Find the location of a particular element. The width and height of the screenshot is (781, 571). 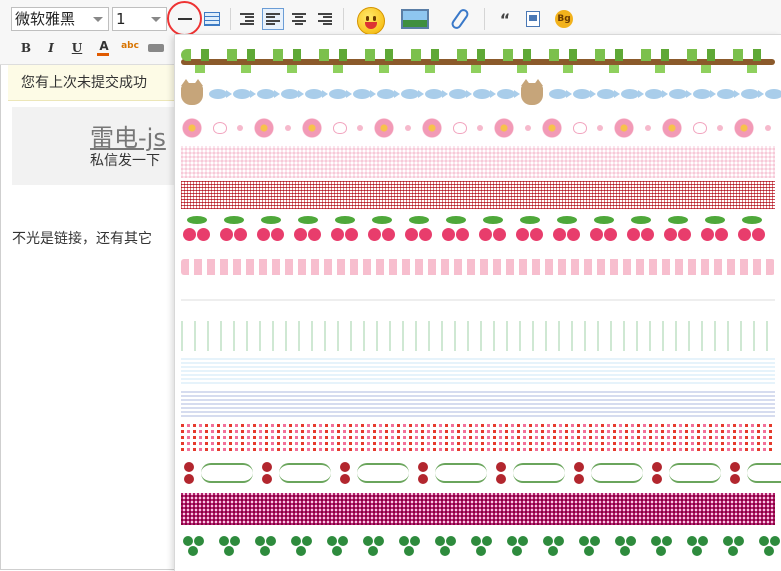

table-icon is located at coordinates (212, 19).